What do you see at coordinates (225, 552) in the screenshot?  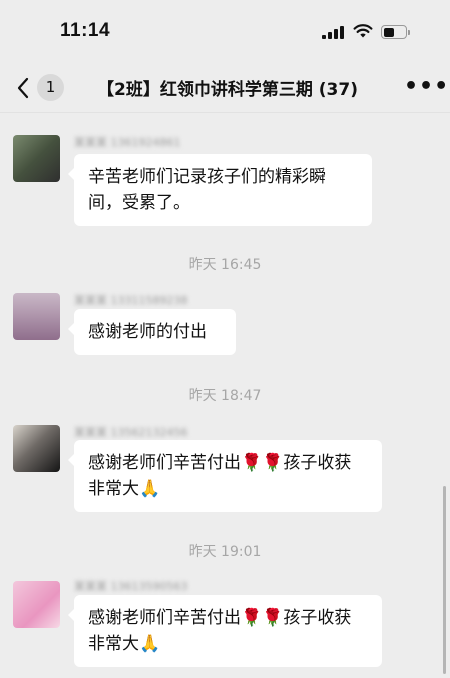 I see `timestamp: 昨天 19:01` at bounding box center [225, 552].